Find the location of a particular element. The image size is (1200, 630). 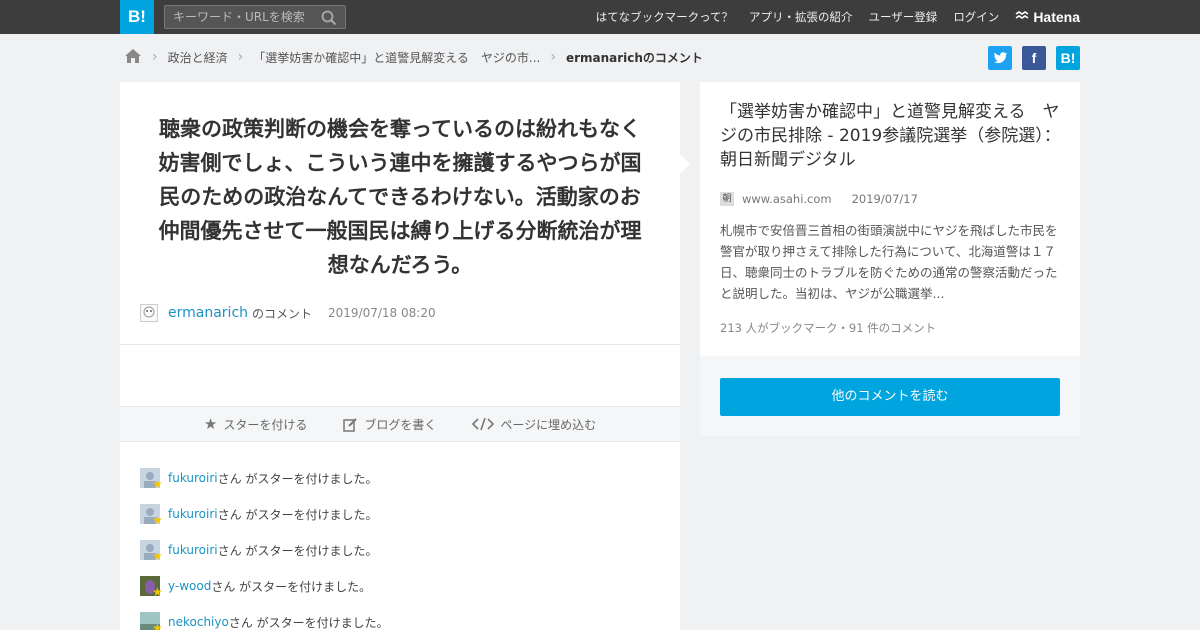

embed-button: ページに埋め込む is located at coordinates (534, 424).